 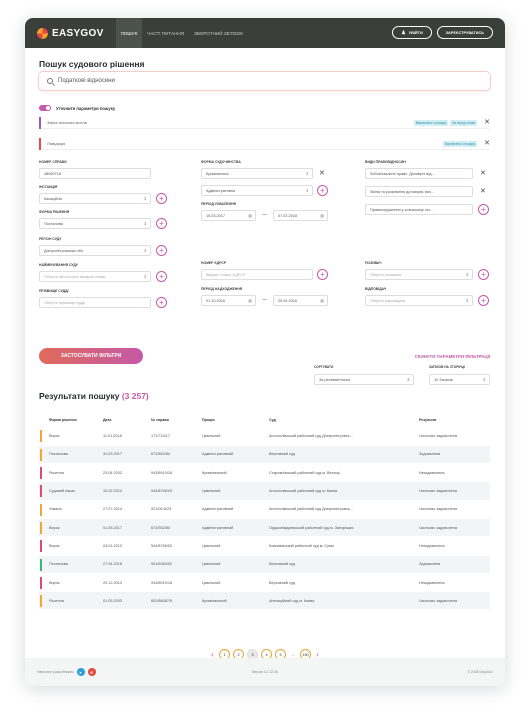 I want to click on reset-filters-button: СКИНУТИ ПАРАМЕТРИ ФІЛЬТРАЦІЇ, so click(x=452, y=356).